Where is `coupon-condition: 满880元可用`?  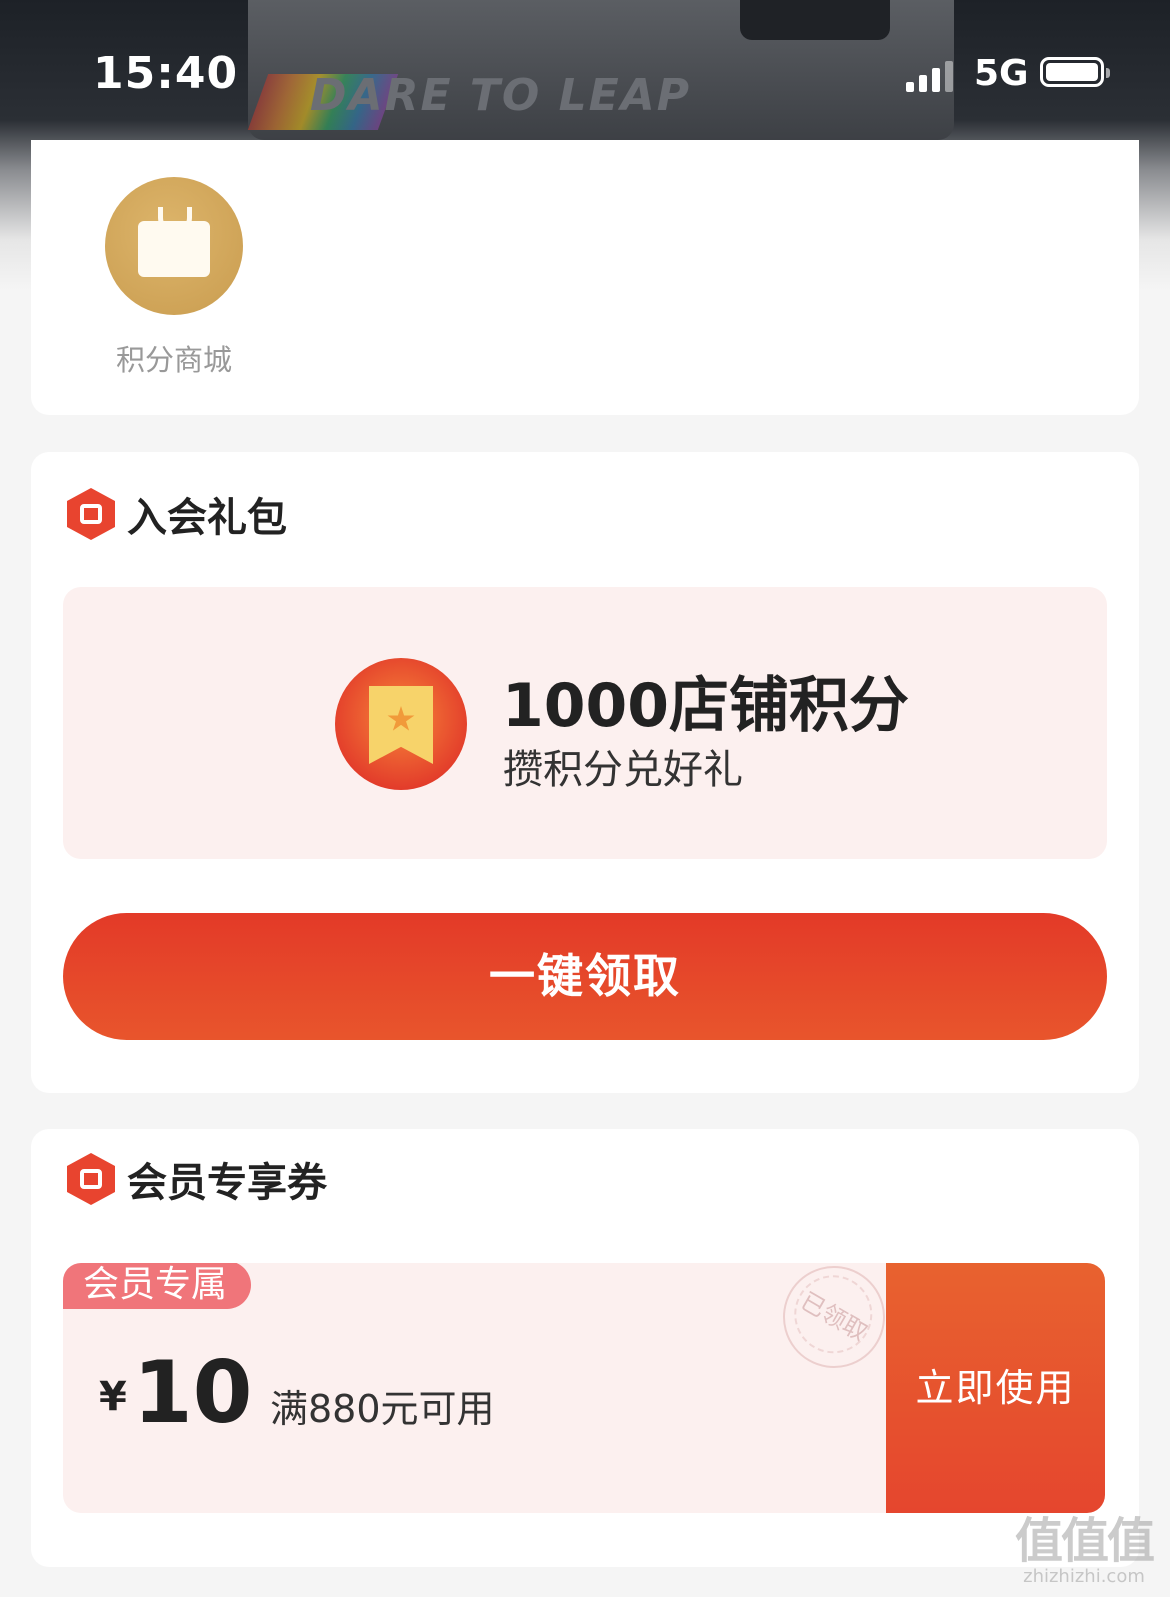 coupon-condition: 满880元可用 is located at coordinates (382, 1409).